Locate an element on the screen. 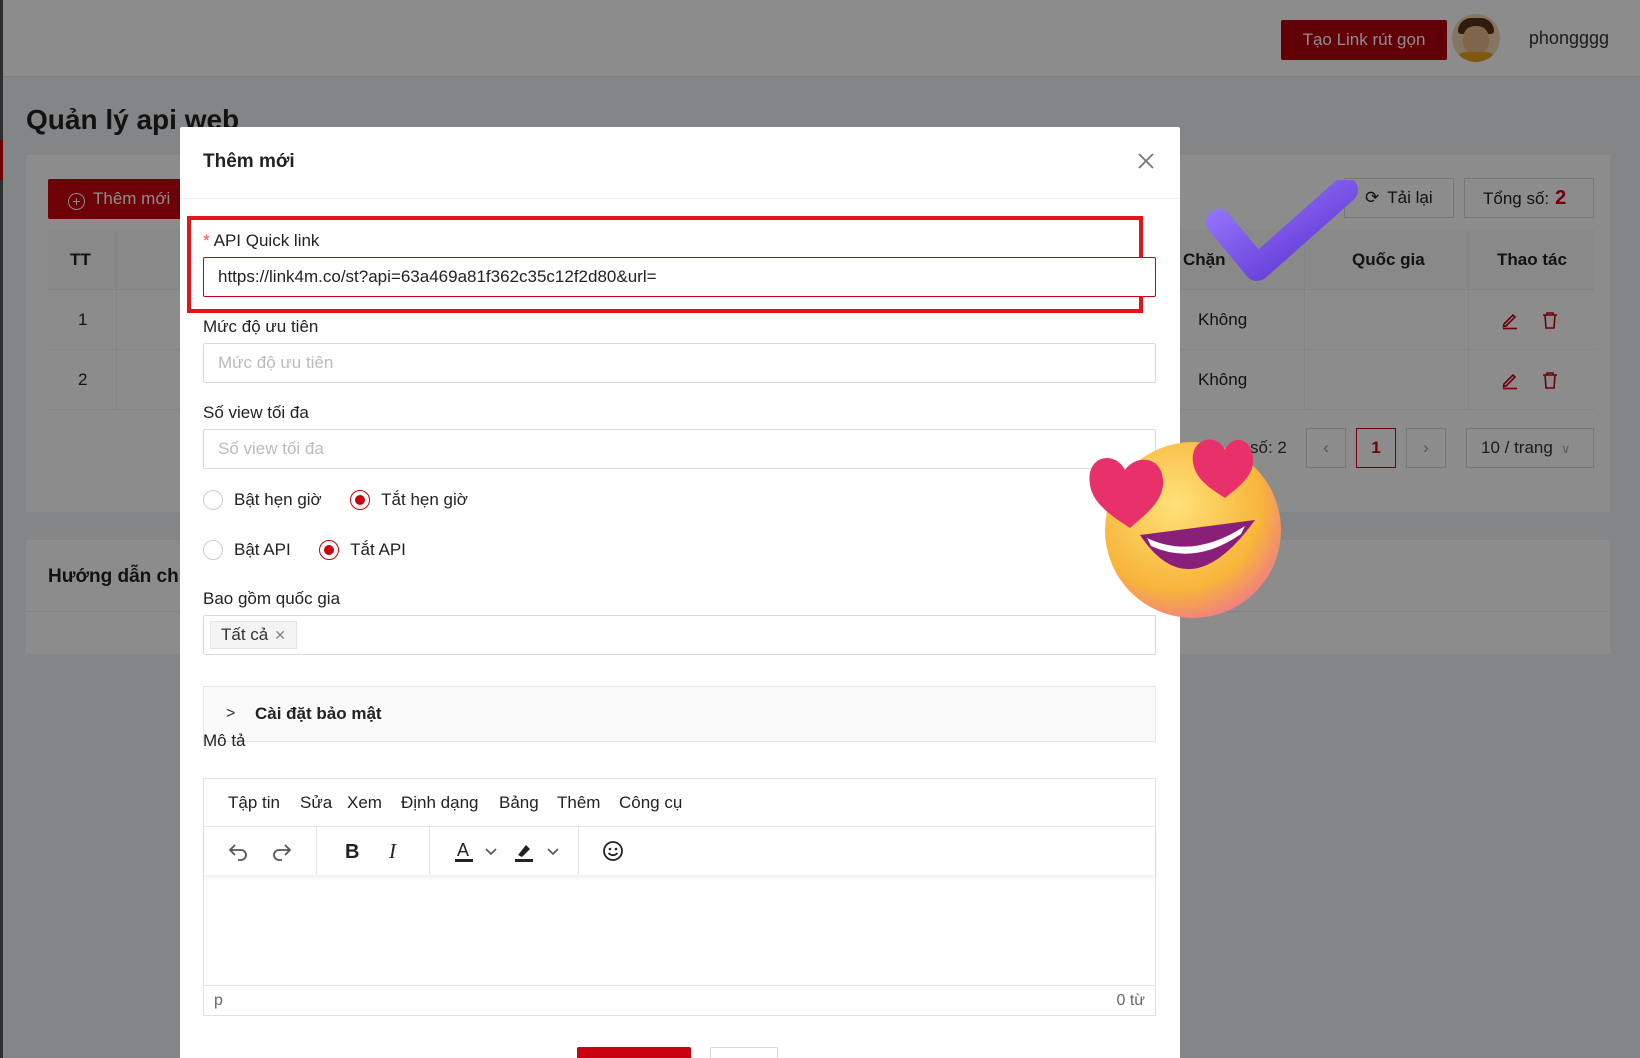 Image resolution: width=1640 pixels, height=1058 pixels. max-view-label: Số view tối đa is located at coordinates (256, 412).